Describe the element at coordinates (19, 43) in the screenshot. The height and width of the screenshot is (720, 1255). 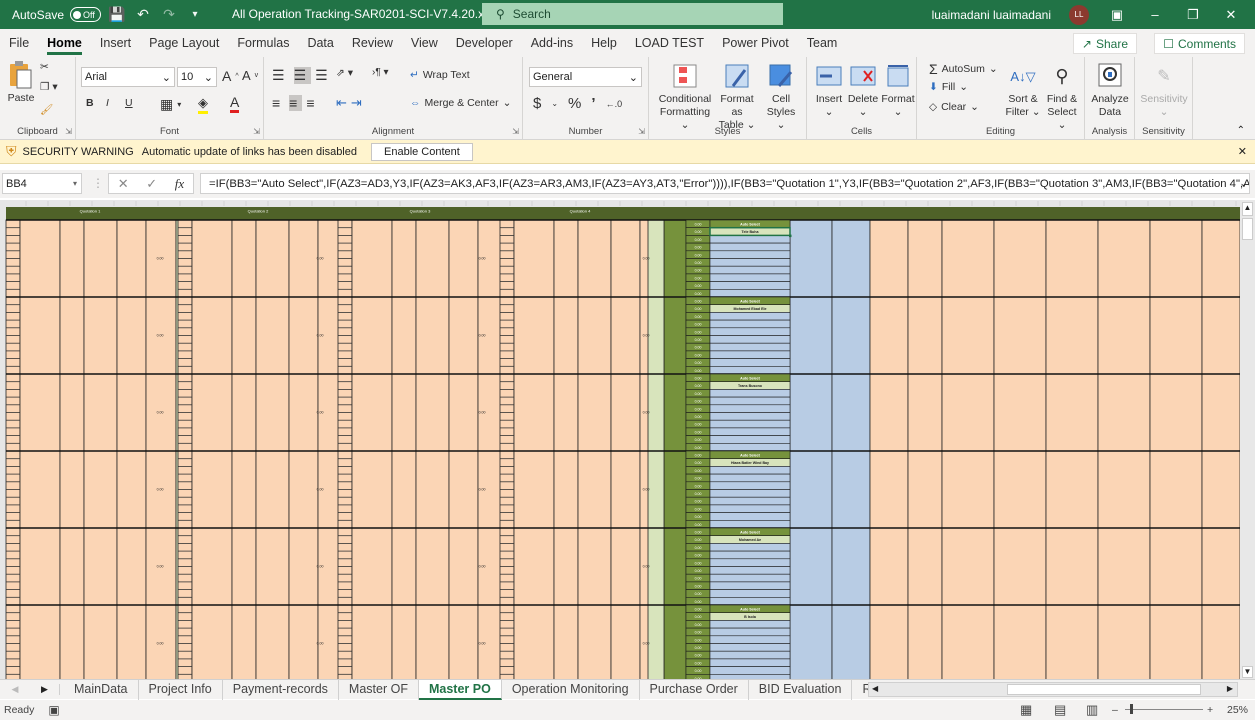
I see `tab-file: File` at that location.